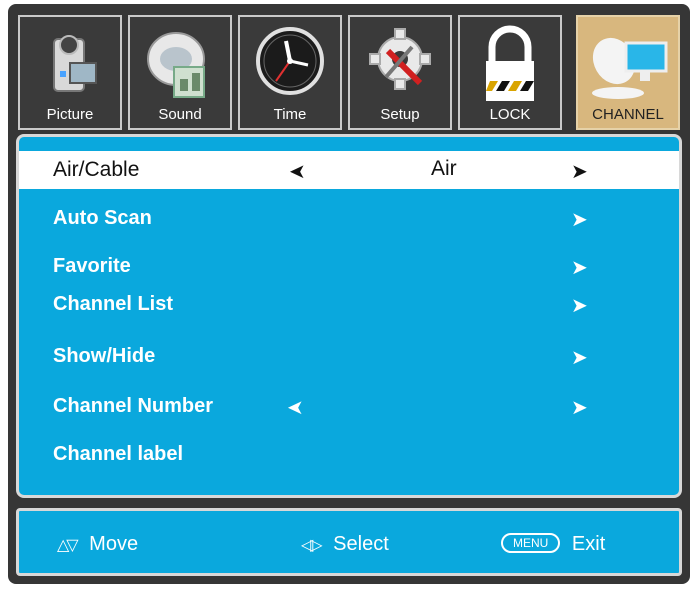 Image resolution: width=692 pixels, height=589 pixels. Describe the element at coordinates (92, 266) in the screenshot. I see `menu-item-label: Favorite` at that location.